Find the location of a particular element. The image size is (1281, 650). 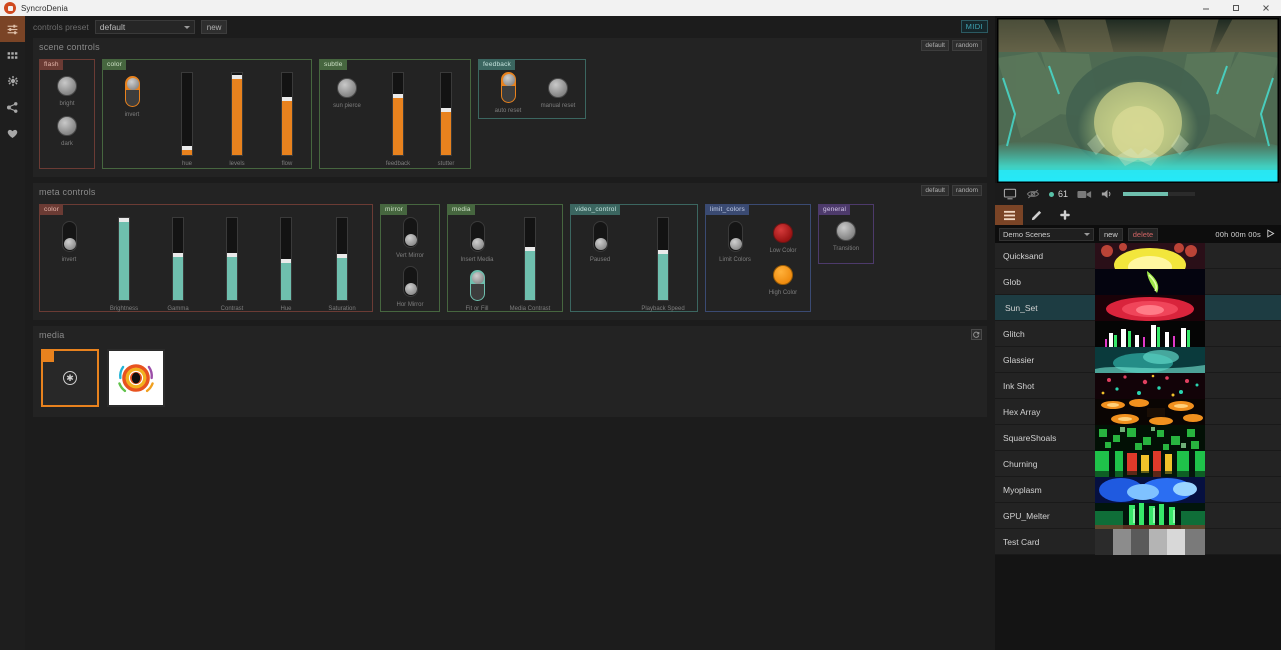

toggle-hor-mirror: Hor Mirror is located at coordinates (410, 287).